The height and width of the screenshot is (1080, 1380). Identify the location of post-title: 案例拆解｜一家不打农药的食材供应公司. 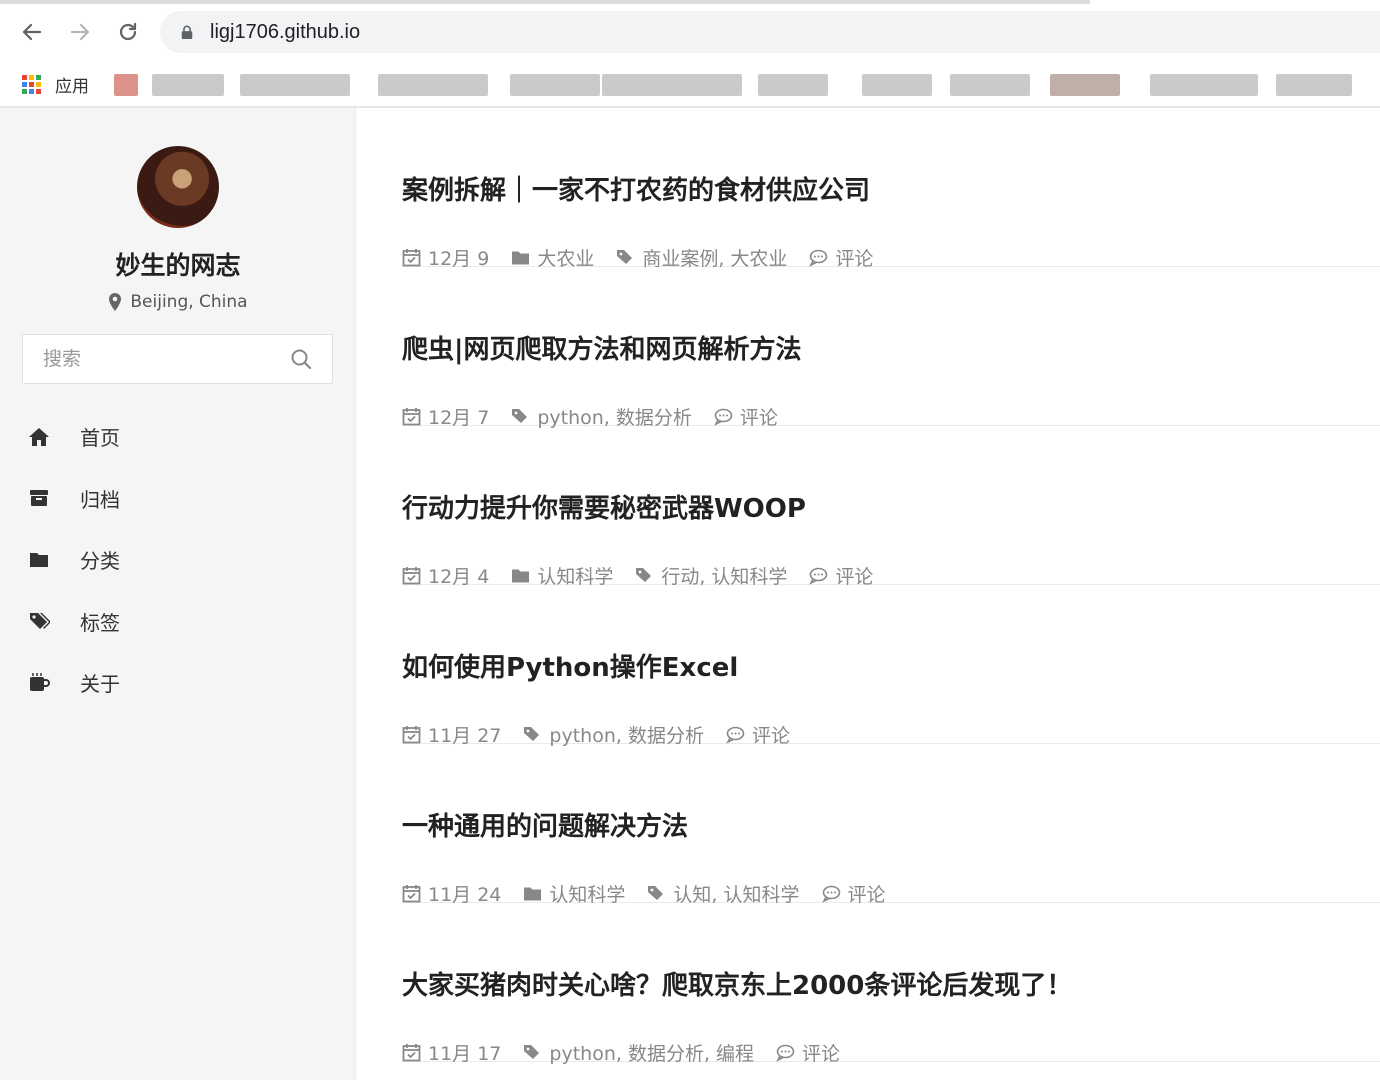
(636, 191).